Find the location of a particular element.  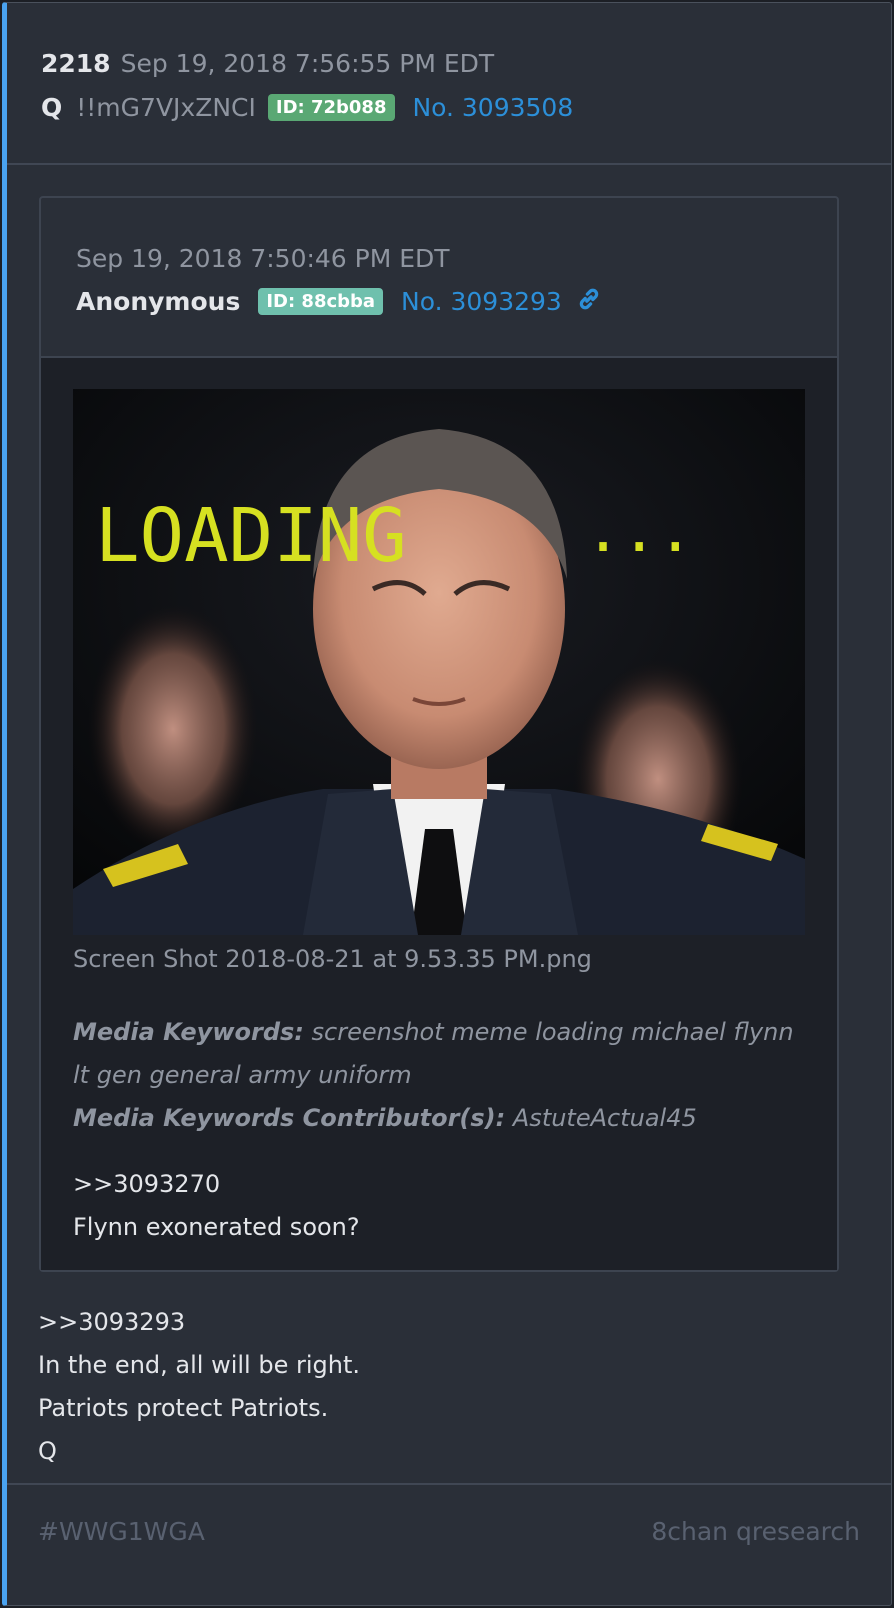

poster-id-badge: ID: 72b088 is located at coordinates (331, 107).